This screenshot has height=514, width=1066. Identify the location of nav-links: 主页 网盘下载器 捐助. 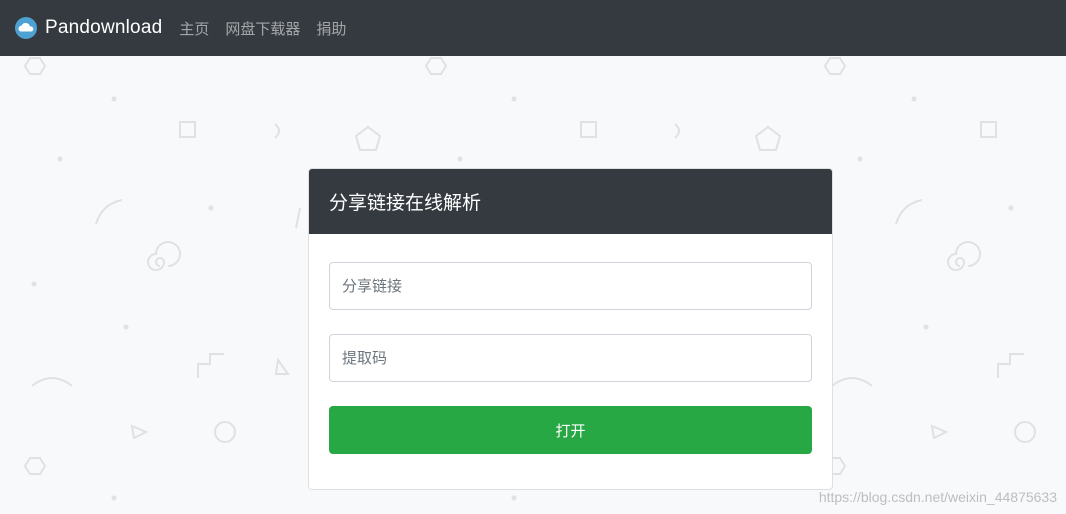
(270, 28).